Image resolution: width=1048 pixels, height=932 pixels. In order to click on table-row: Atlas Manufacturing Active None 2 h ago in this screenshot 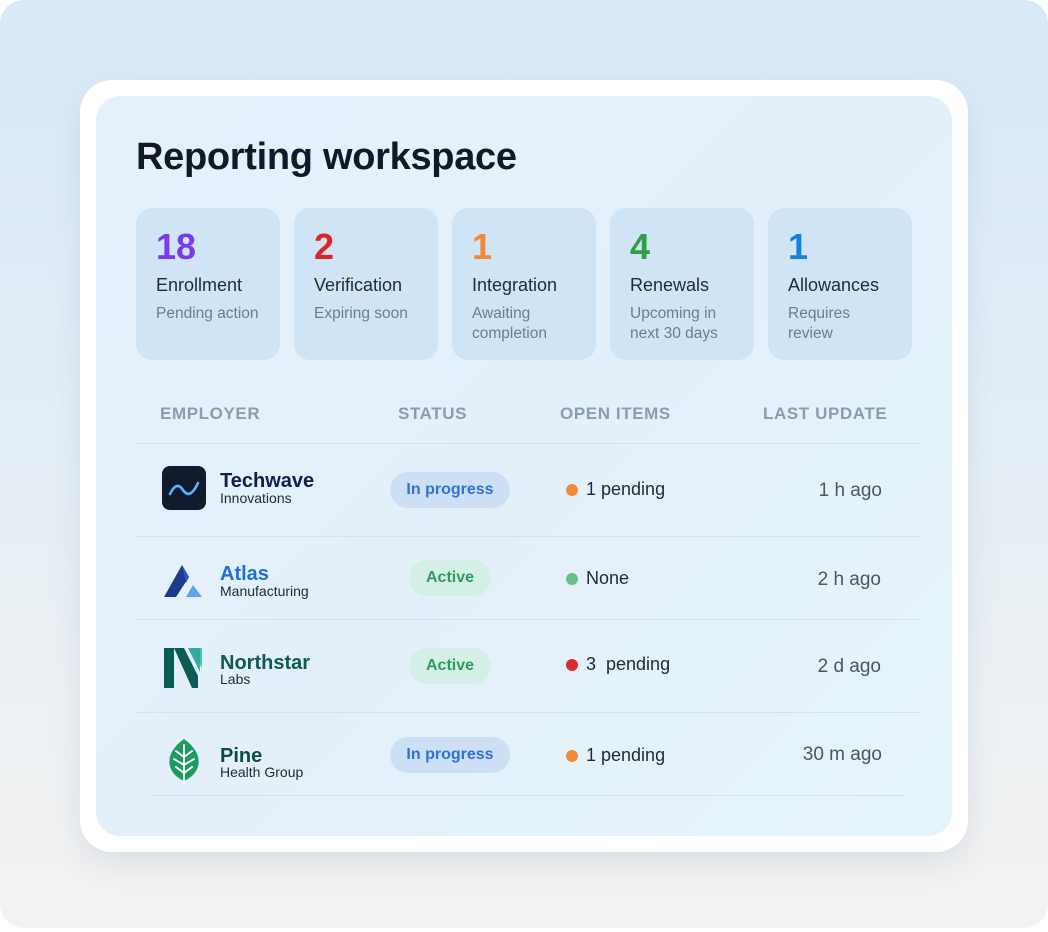, I will do `click(528, 578)`.